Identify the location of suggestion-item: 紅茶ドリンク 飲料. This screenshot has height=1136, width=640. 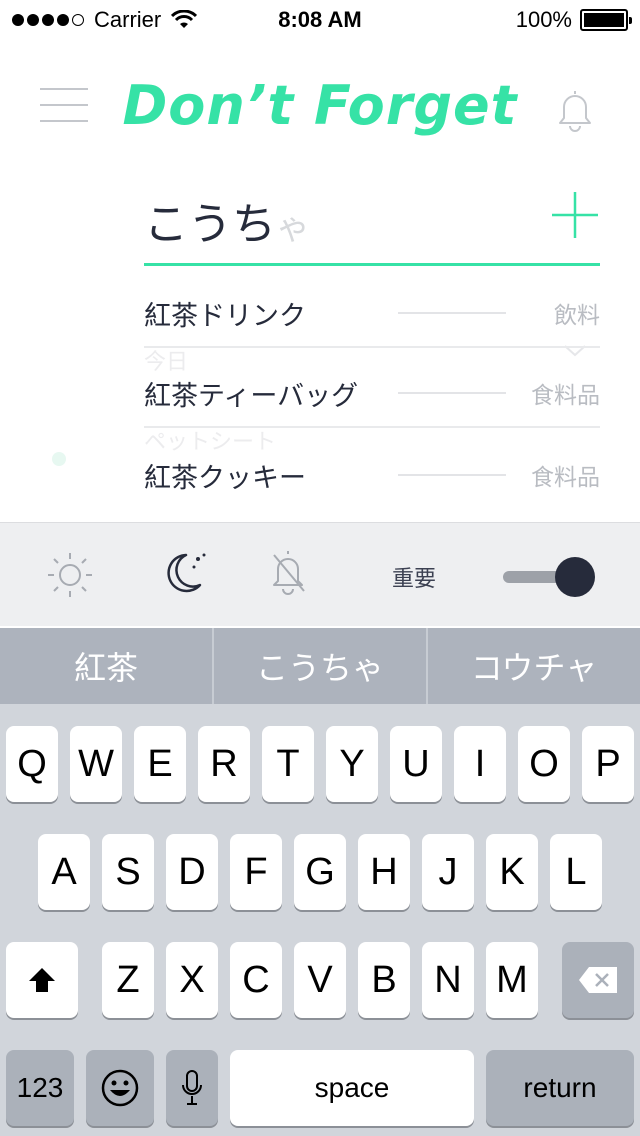
(372, 309).